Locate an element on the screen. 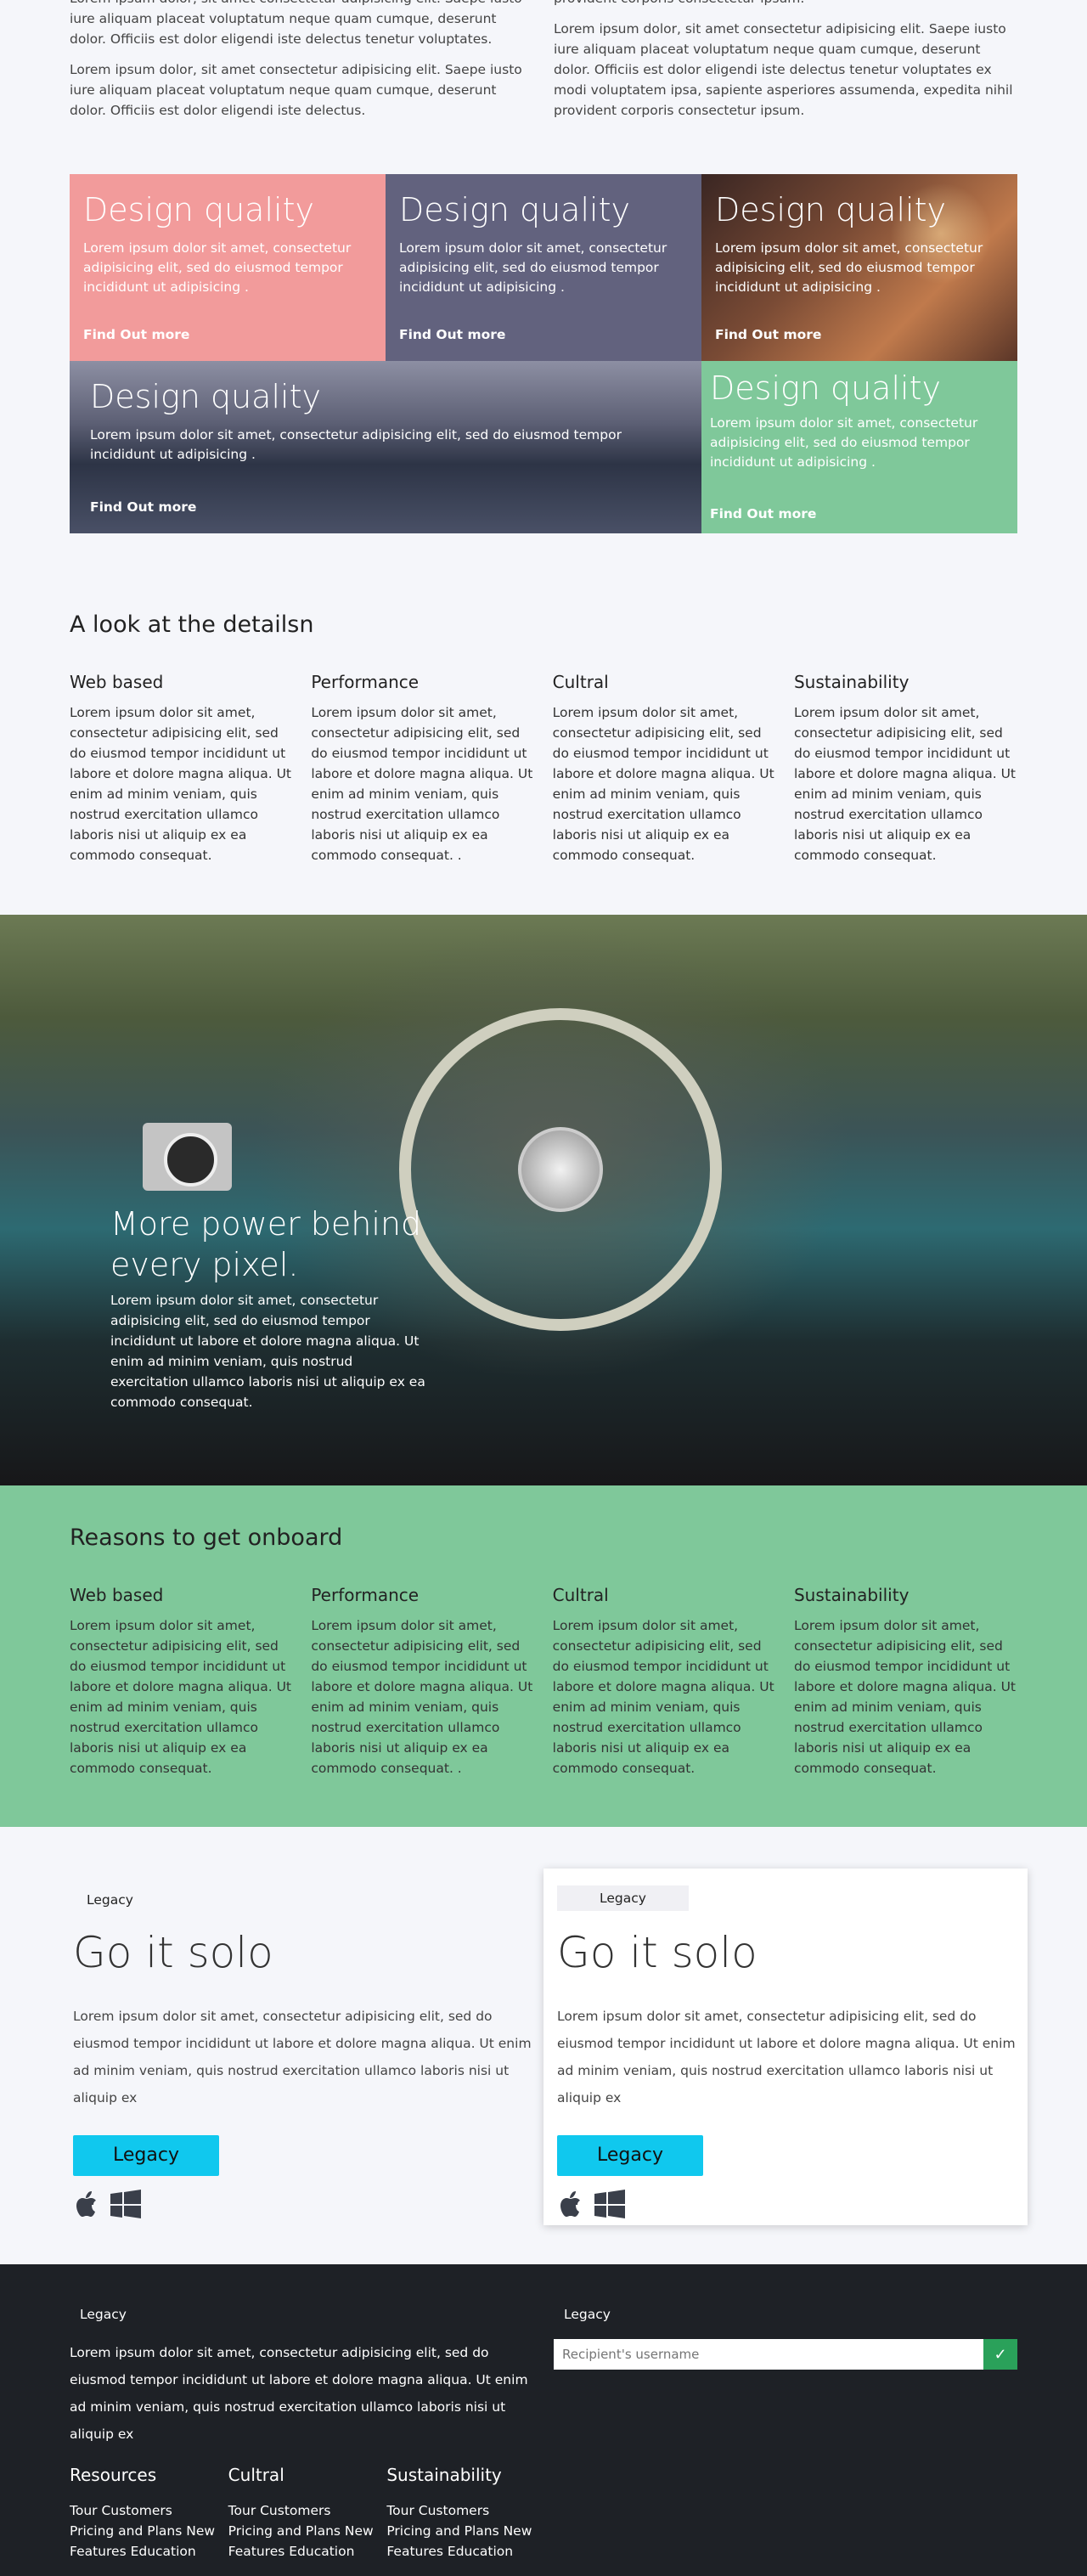 This screenshot has height=2576, width=1087. section-title: A look at the detailsn is located at coordinates (192, 625).